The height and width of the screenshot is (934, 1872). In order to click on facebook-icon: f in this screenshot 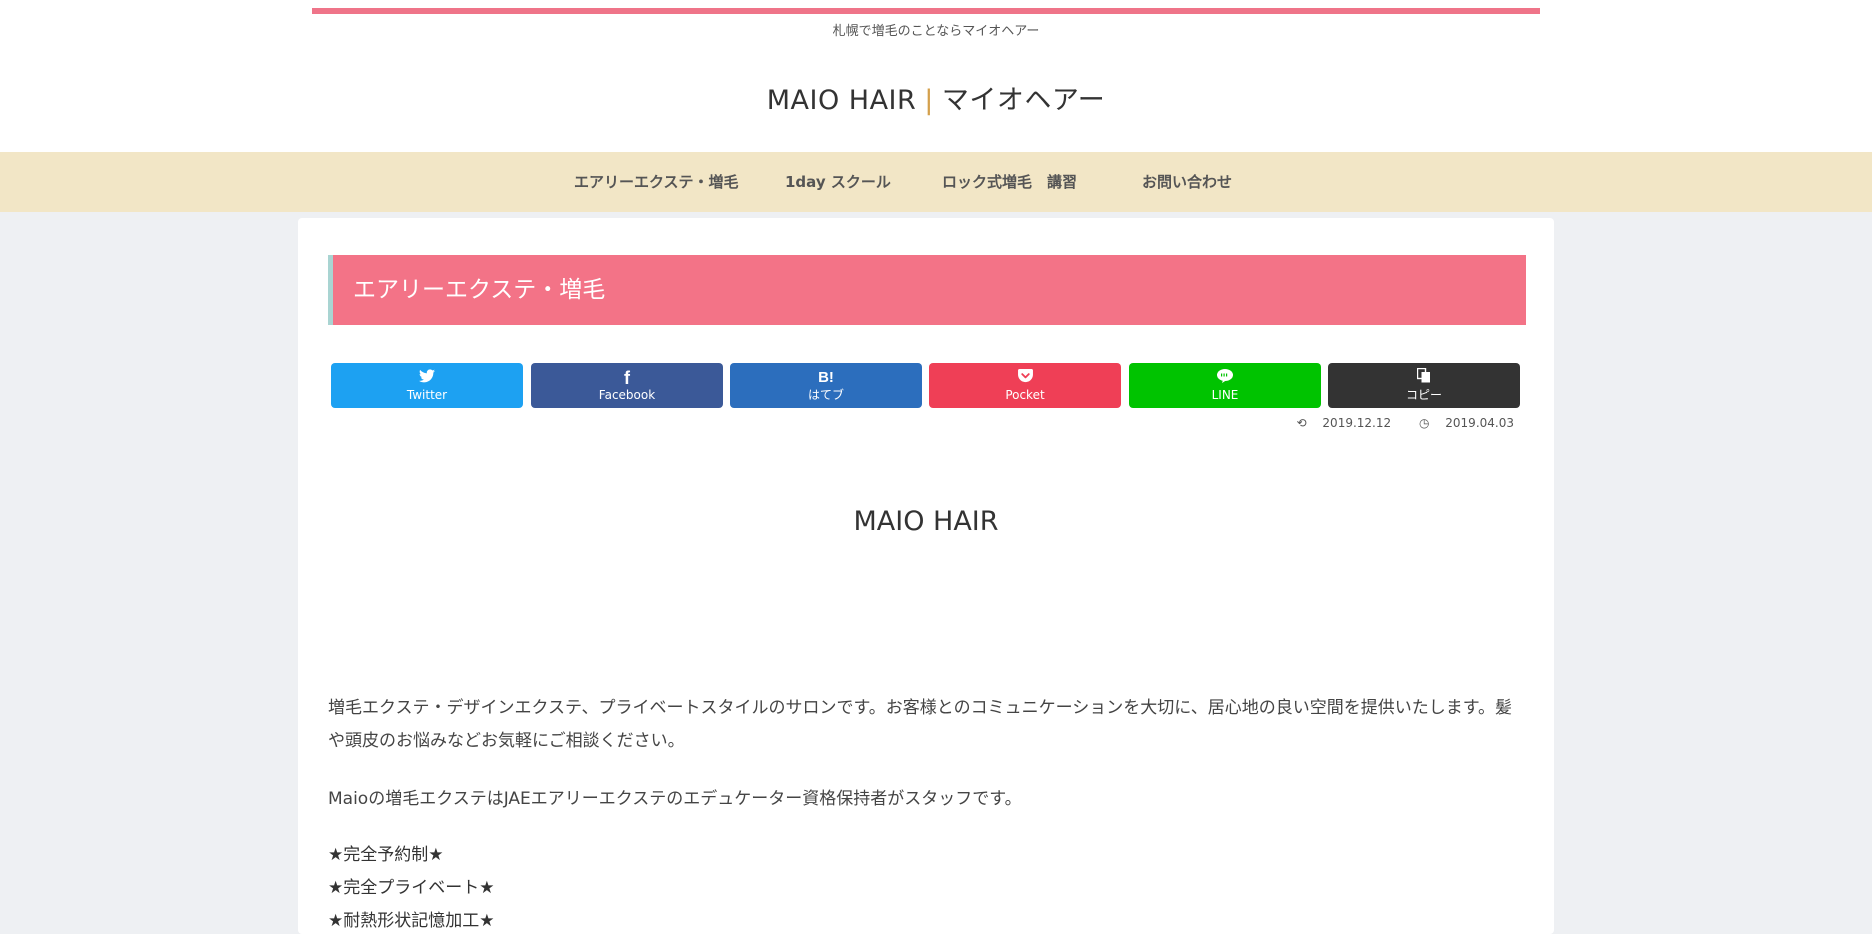, I will do `click(627, 378)`.